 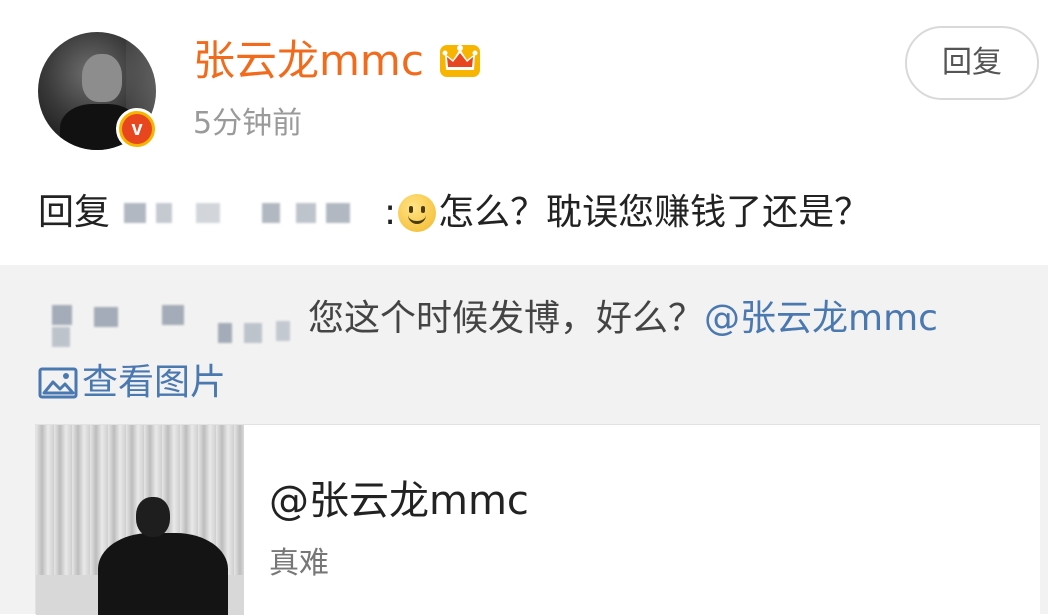 I want to click on reply-prefix: 回复, so click(x=74, y=212).